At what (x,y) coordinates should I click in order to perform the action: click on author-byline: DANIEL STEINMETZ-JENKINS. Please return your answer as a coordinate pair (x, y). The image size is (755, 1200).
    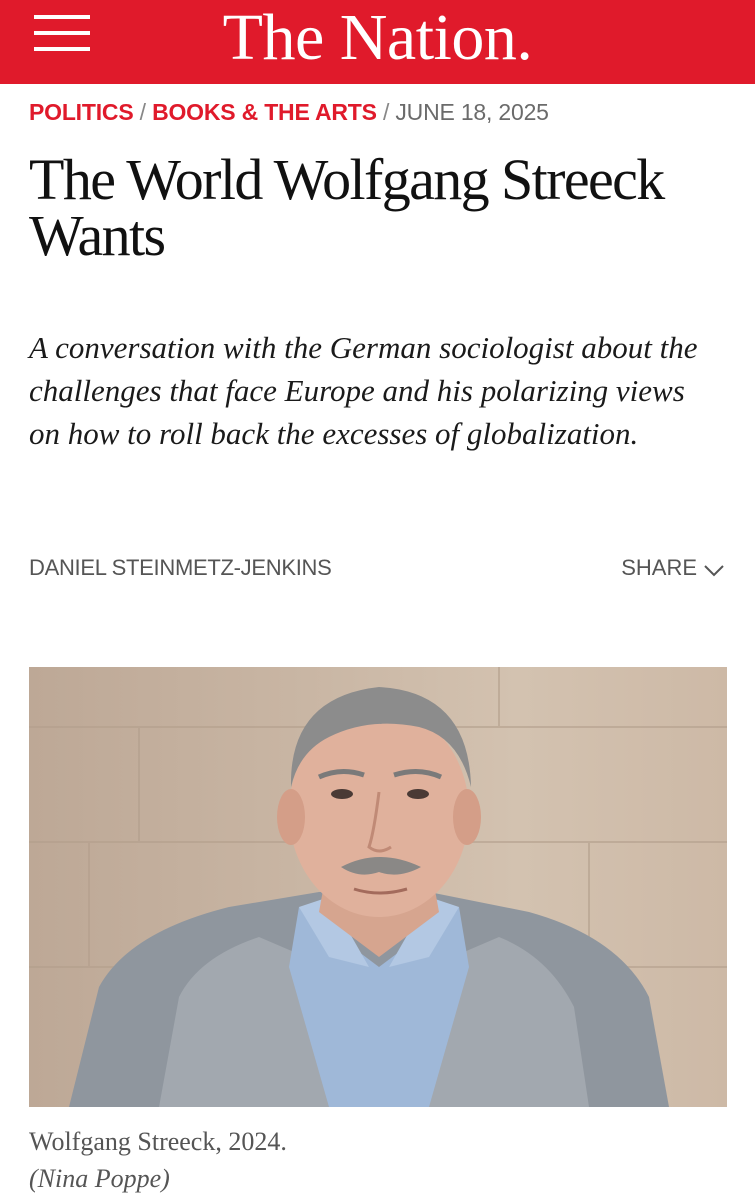
    Looking at the image, I should click on (180, 568).